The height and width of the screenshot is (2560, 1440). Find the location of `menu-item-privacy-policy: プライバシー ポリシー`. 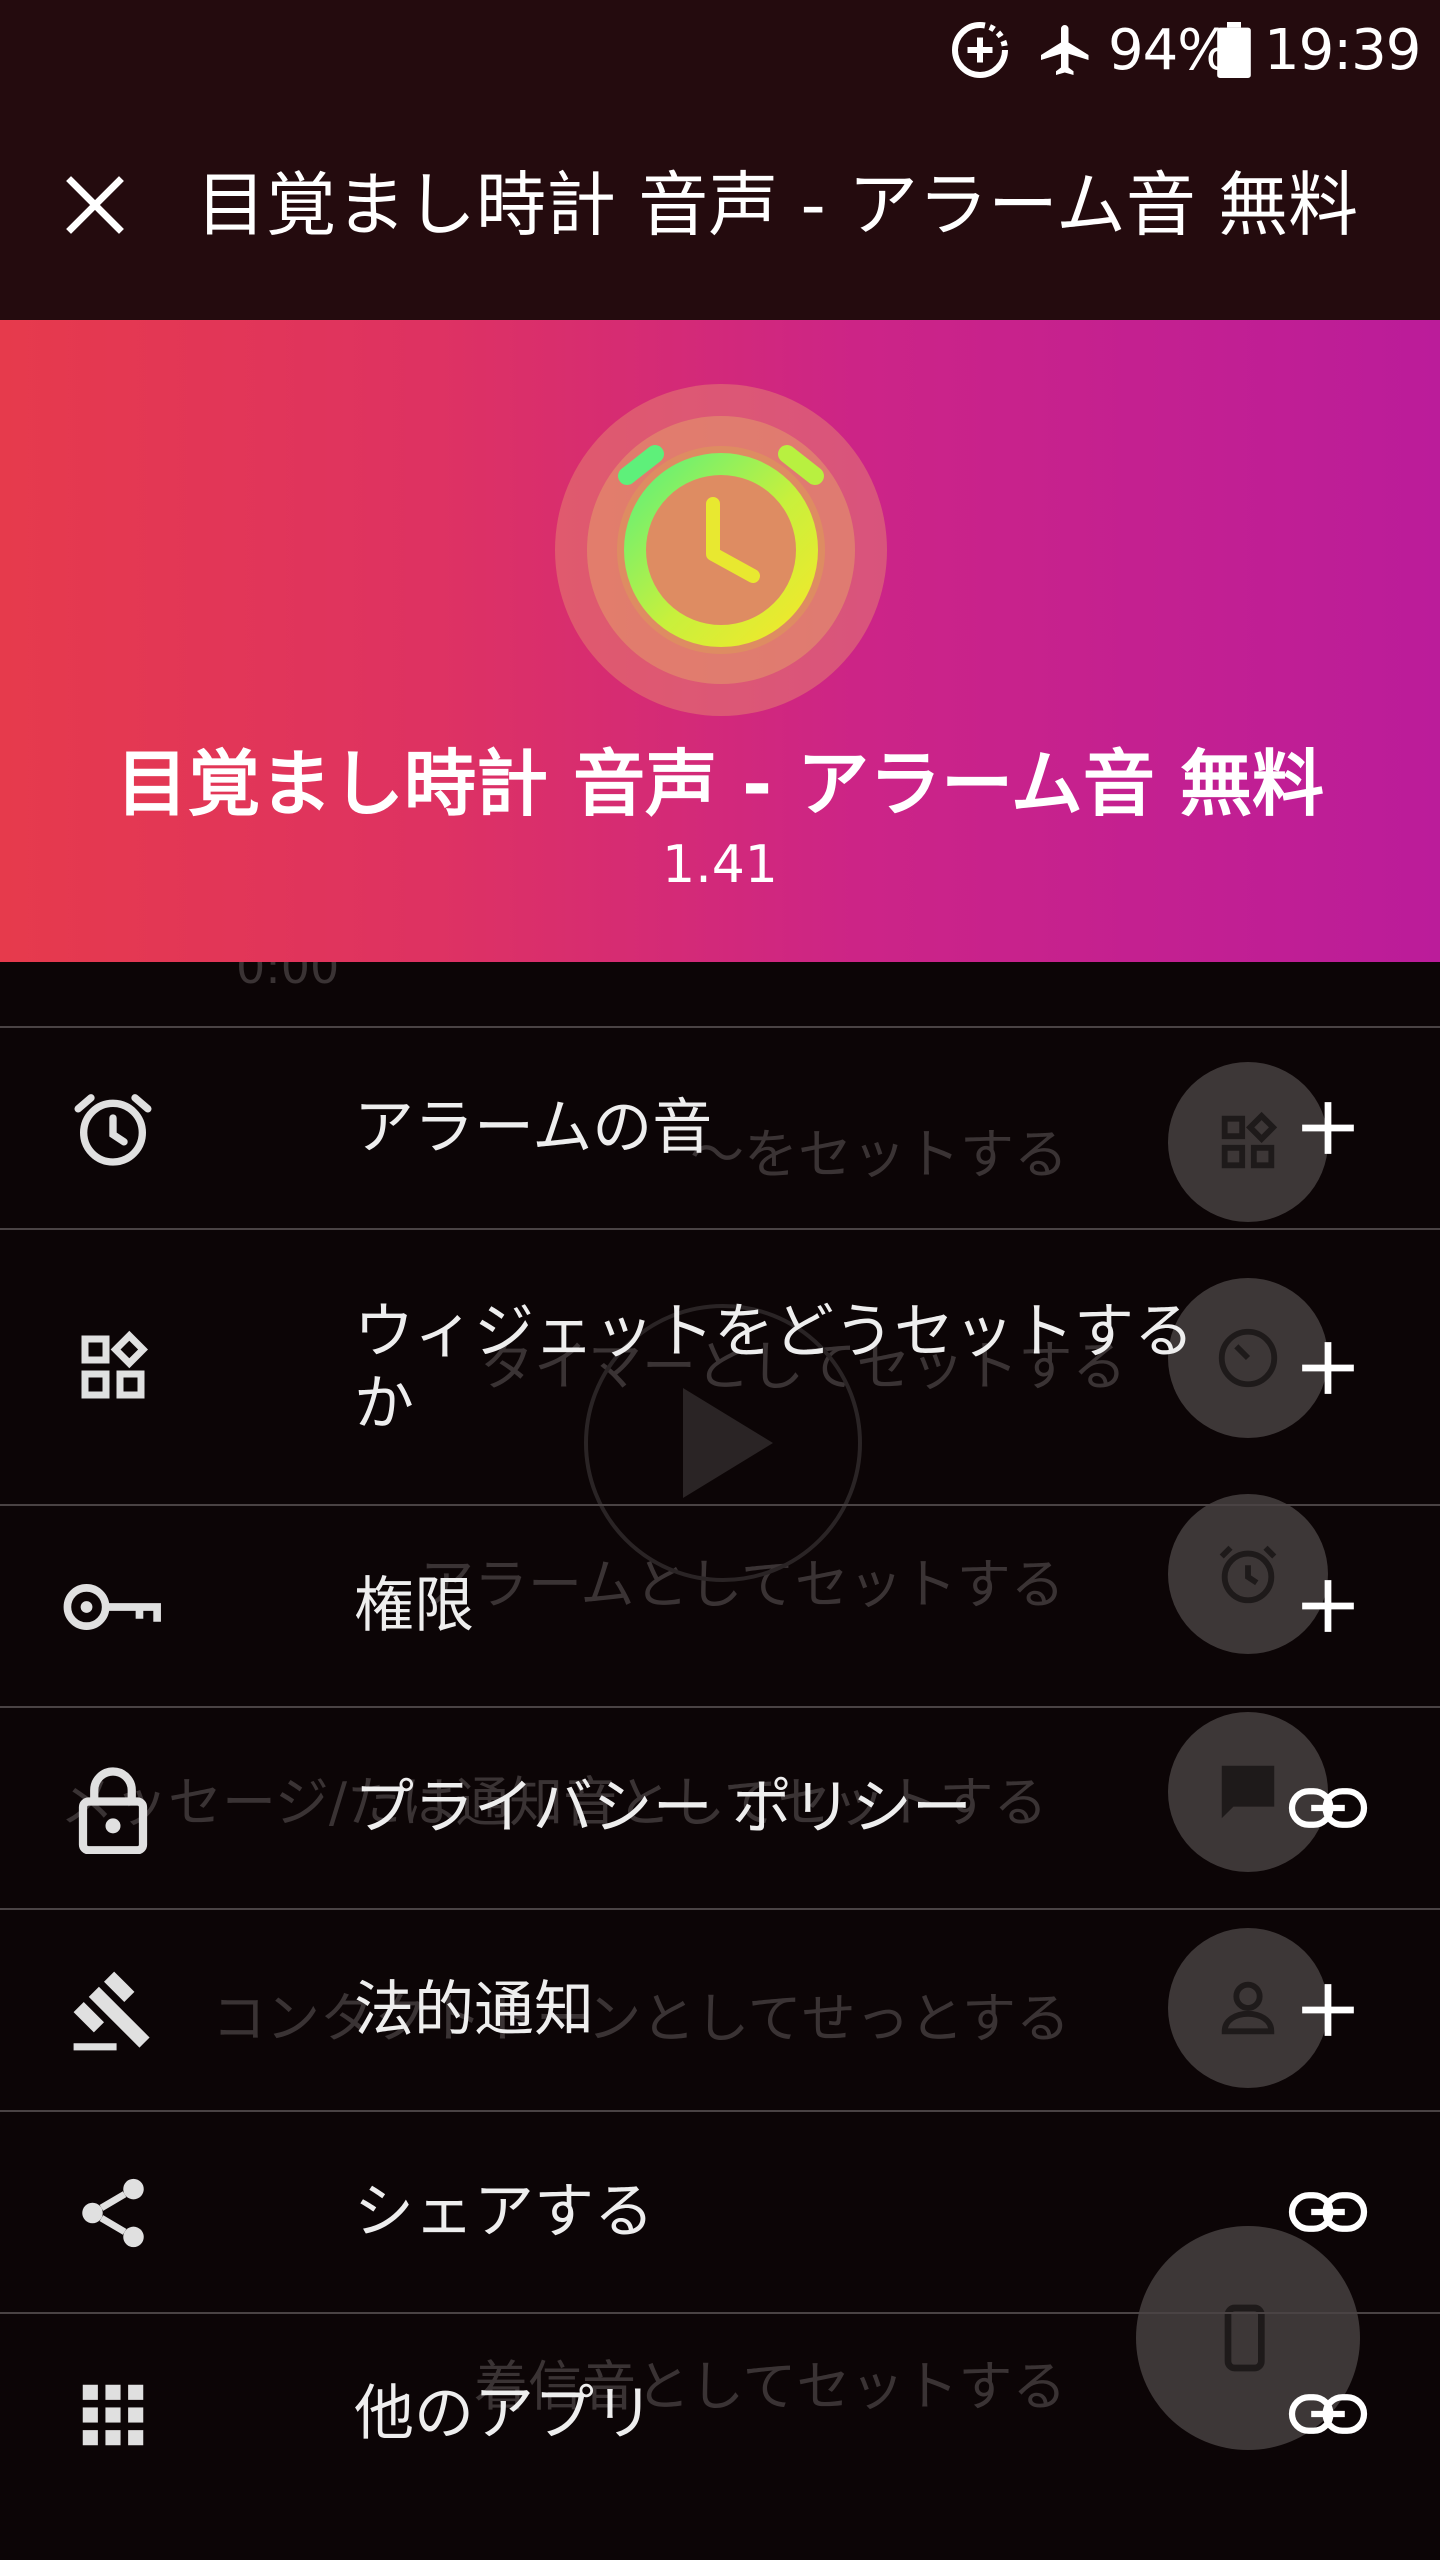

menu-item-privacy-policy: プライバシー ポリシー is located at coordinates (720, 1809).